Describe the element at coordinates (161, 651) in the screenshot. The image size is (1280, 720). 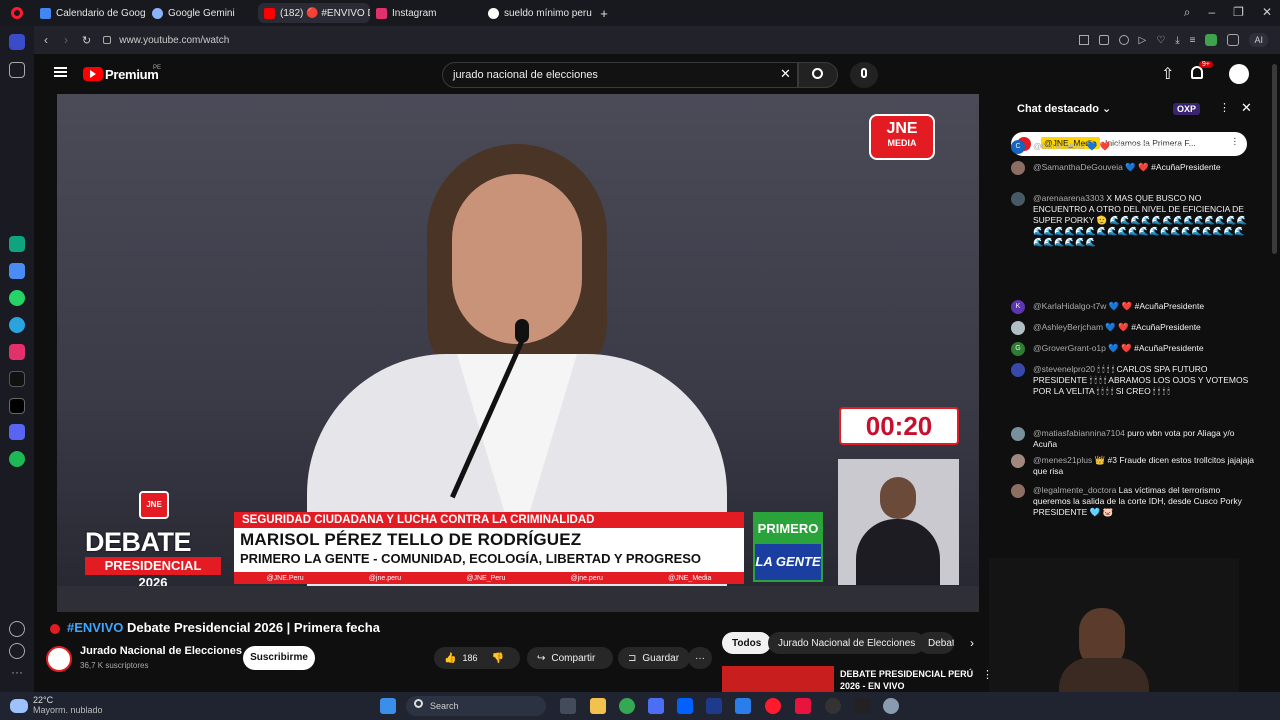
I see `channel-name: Jurado Nacional de Elecciones` at that location.